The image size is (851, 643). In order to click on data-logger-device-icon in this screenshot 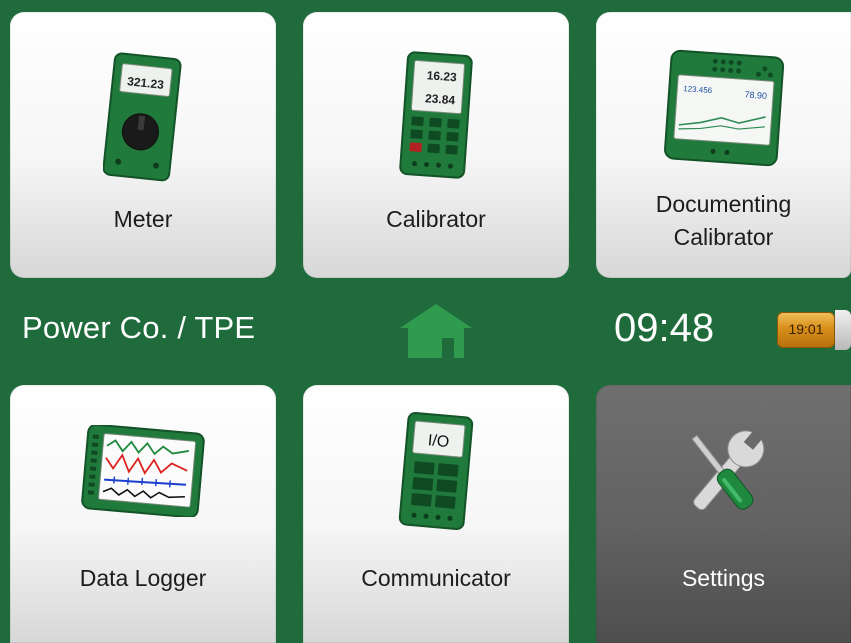, I will do `click(143, 471)`.